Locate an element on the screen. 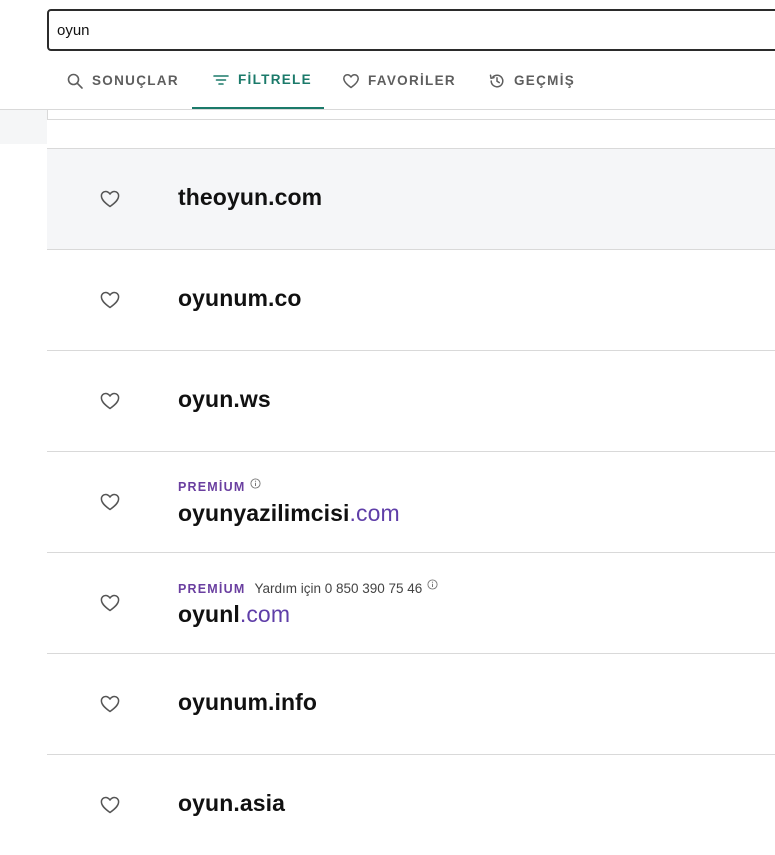  tab-filter-label: FİLTRELE is located at coordinates (275, 79).